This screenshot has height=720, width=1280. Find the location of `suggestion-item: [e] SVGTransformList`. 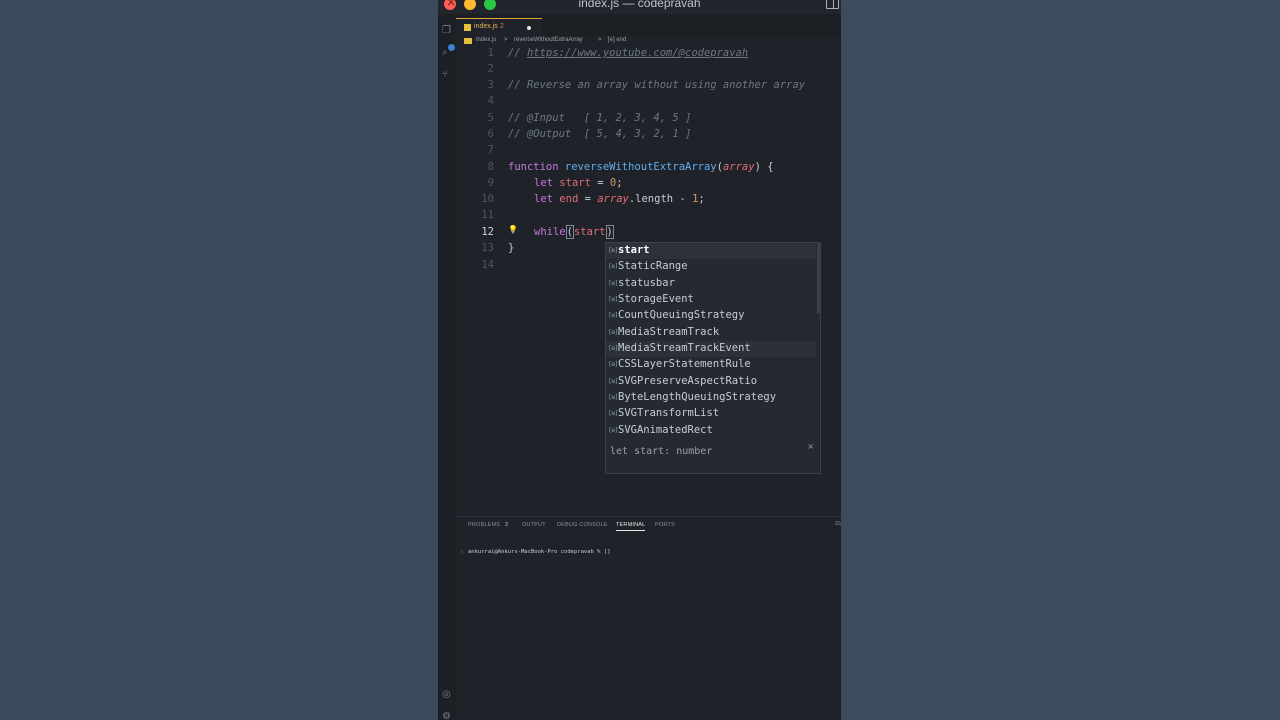

suggestion-item: [e] SVGTransformList is located at coordinates (711, 414).